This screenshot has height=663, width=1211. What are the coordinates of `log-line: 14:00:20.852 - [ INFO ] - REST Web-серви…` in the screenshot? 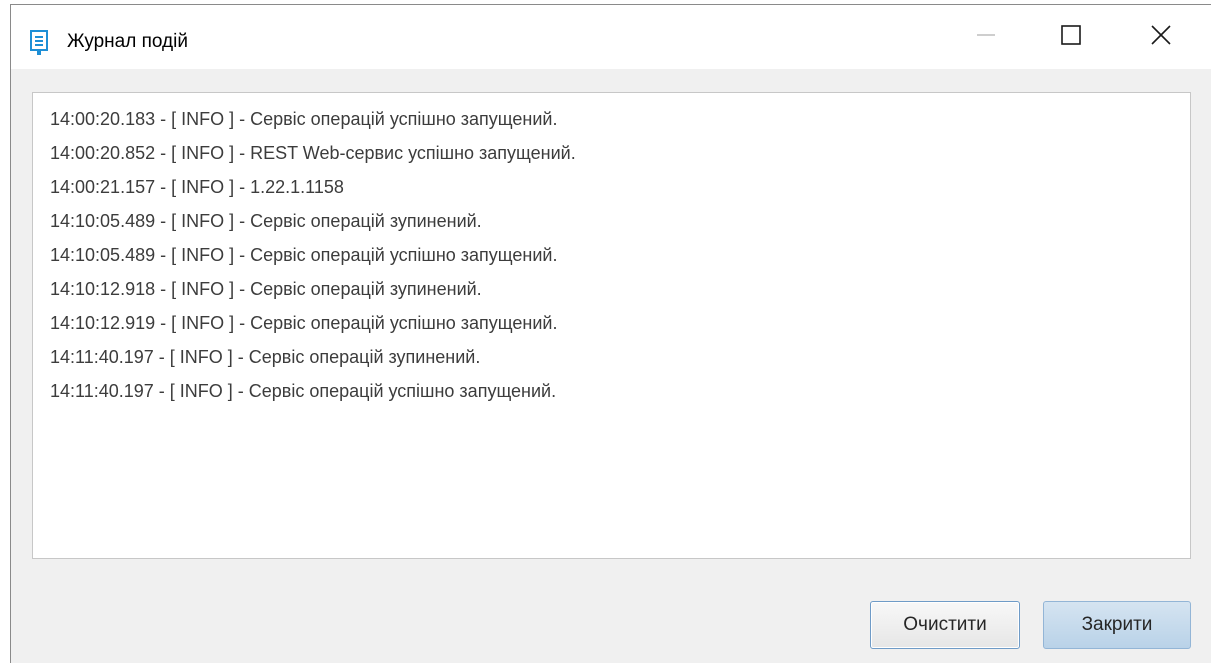 It's located at (313, 153).